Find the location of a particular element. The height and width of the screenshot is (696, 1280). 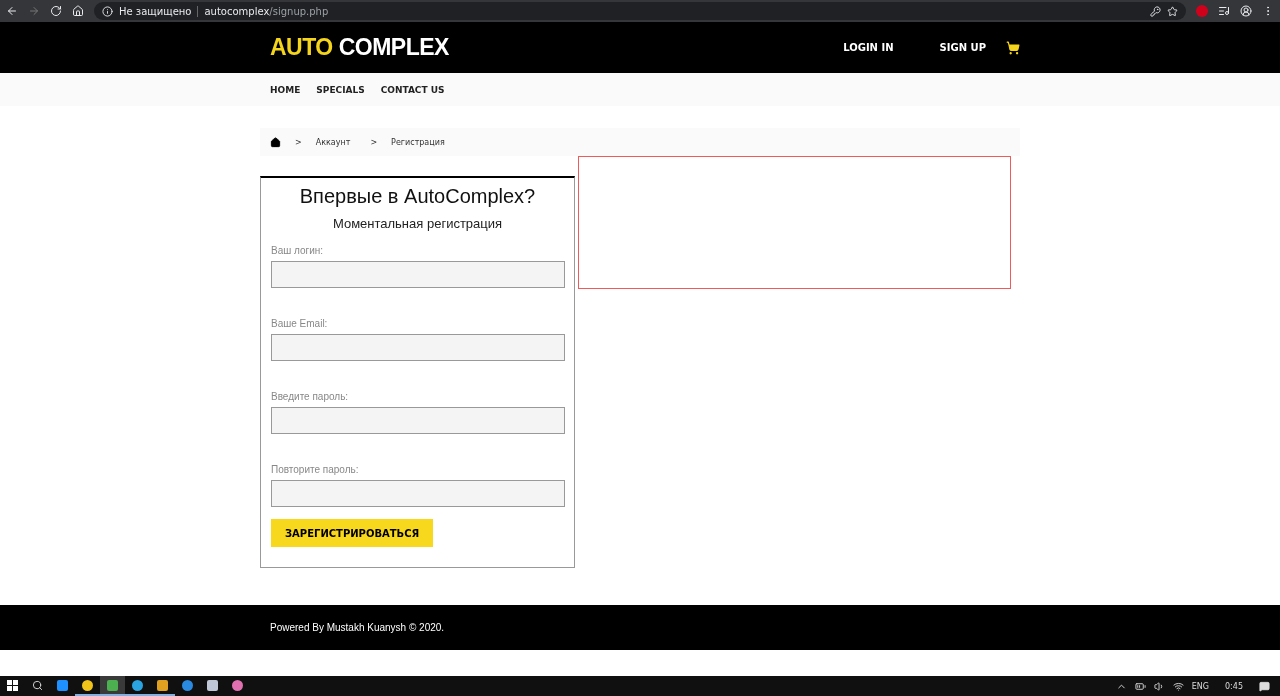

nav-link: HOME is located at coordinates (285, 89).